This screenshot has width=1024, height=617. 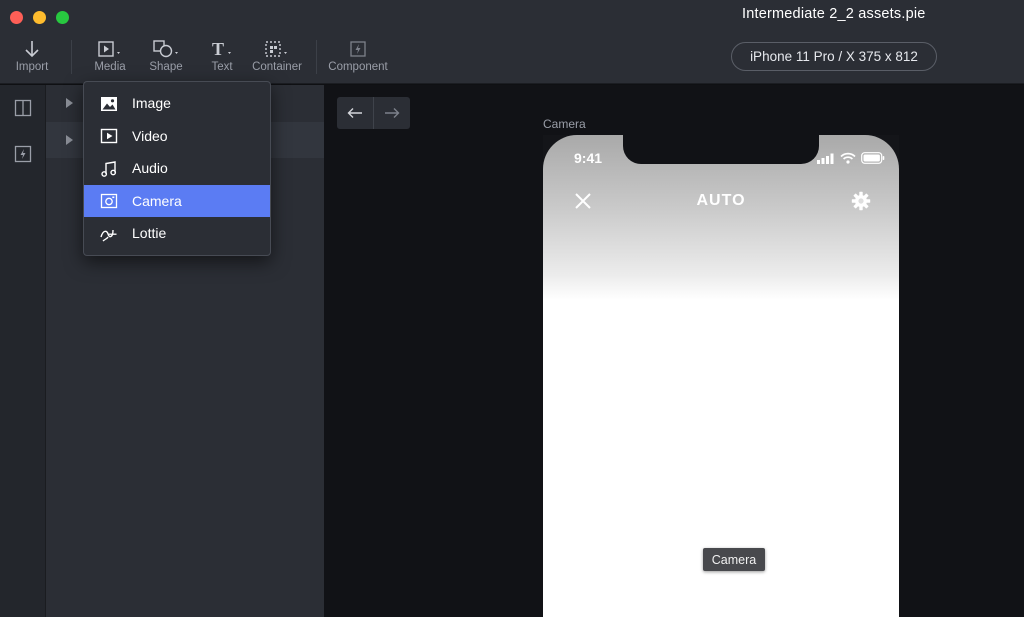 What do you see at coordinates (166, 49) in the screenshot?
I see `shape-icon` at bounding box center [166, 49].